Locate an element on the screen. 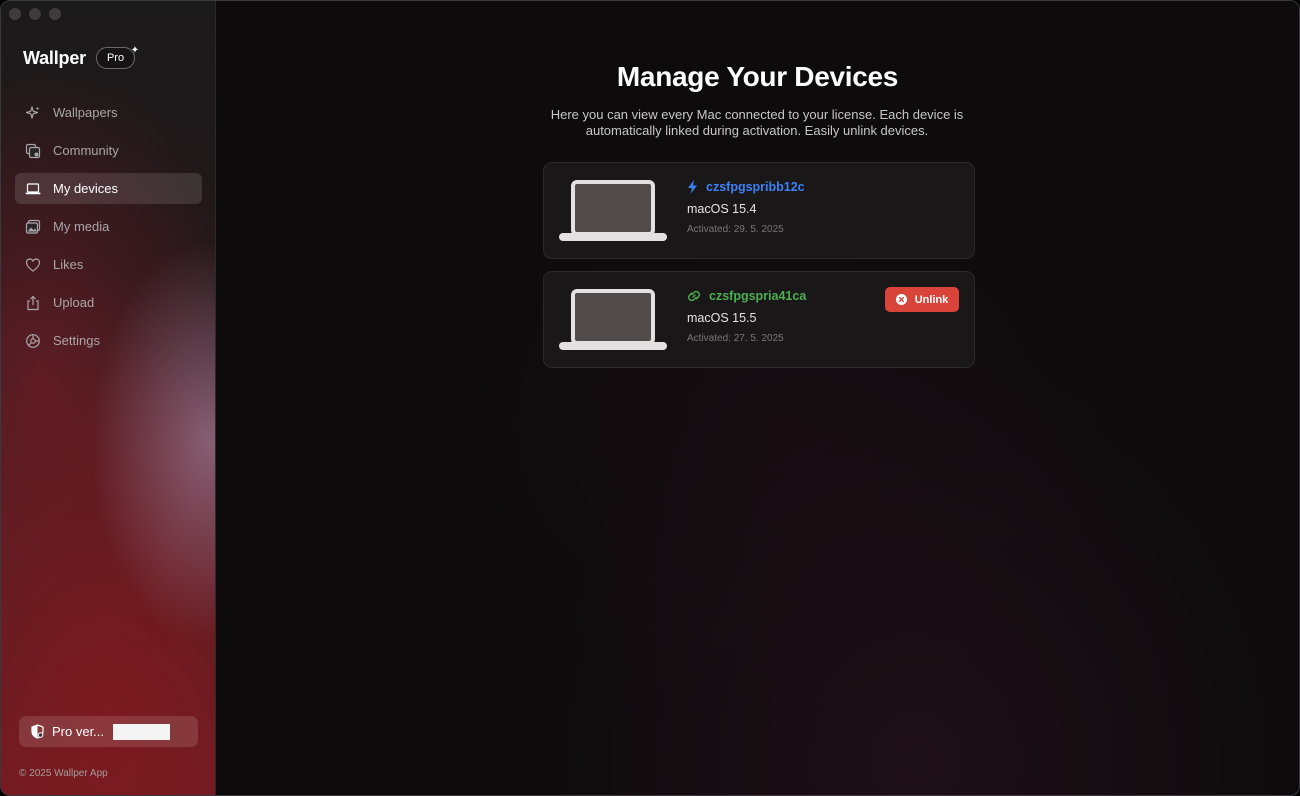 The image size is (1300, 796). window-controls is located at coordinates (35, 14).